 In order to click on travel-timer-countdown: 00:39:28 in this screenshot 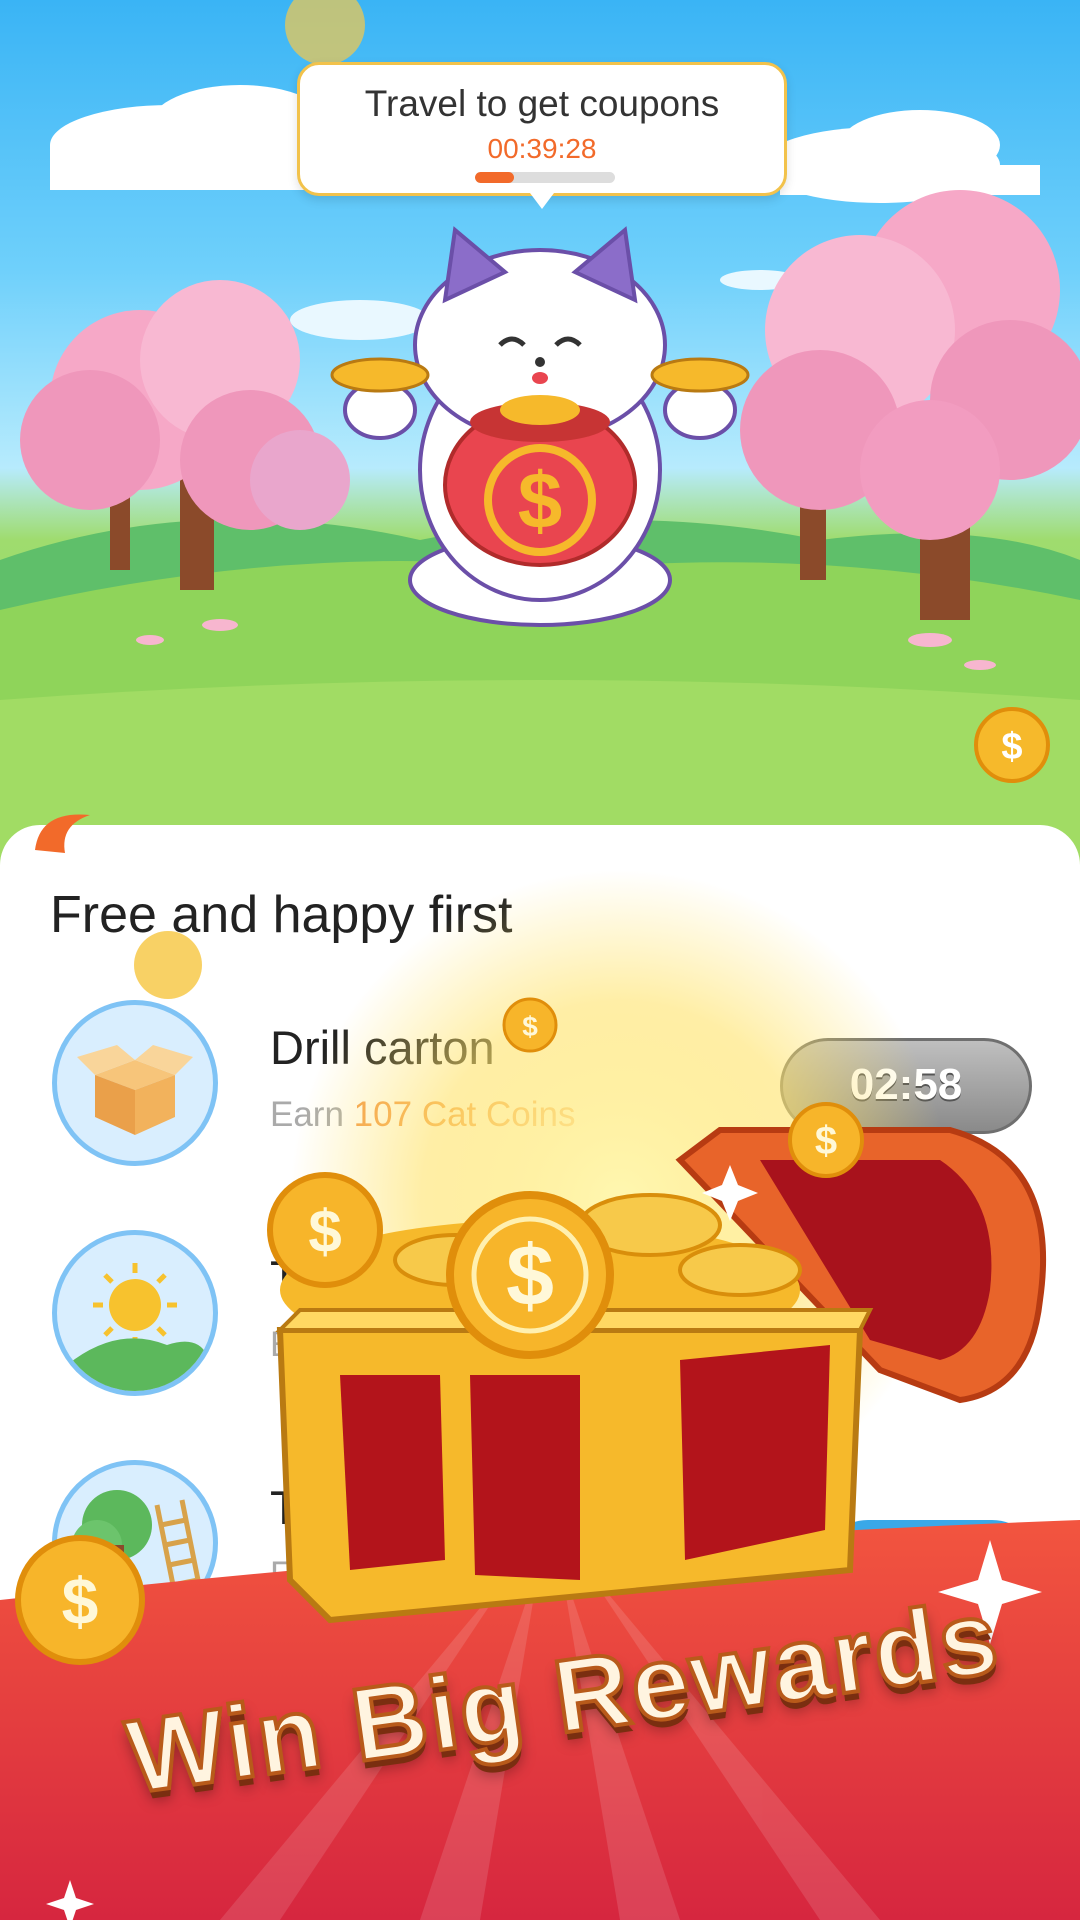, I will do `click(542, 148)`.